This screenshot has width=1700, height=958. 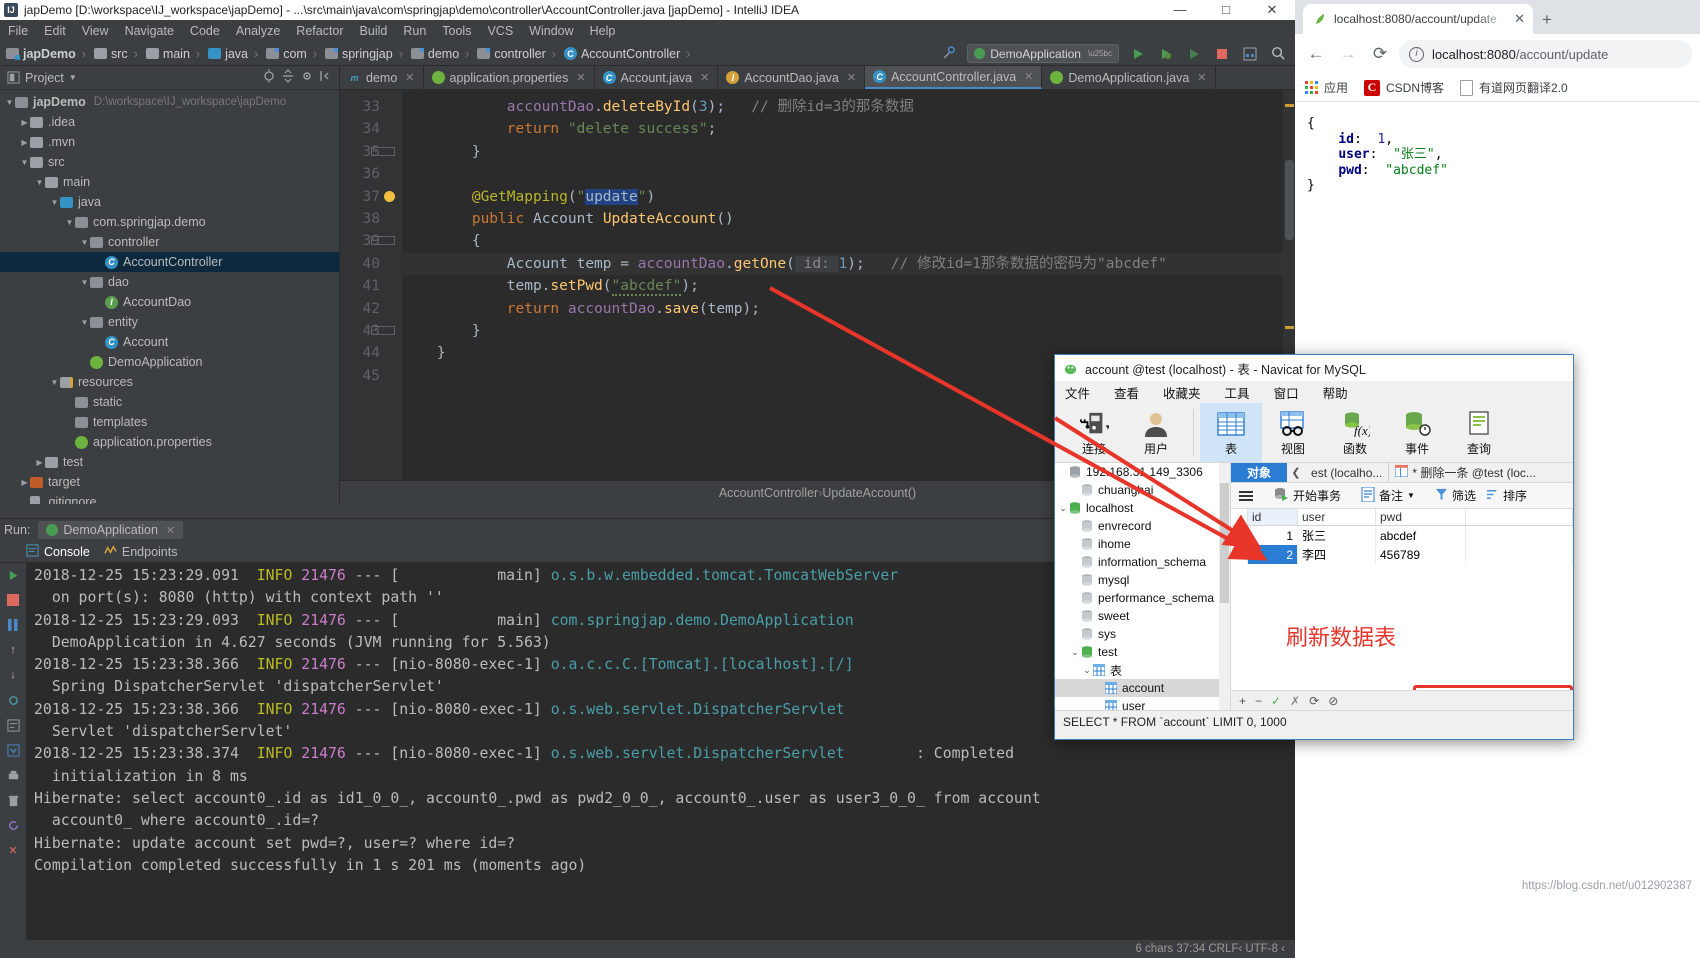 What do you see at coordinates (169, 402) in the screenshot?
I see `tree-item-static: static` at bounding box center [169, 402].